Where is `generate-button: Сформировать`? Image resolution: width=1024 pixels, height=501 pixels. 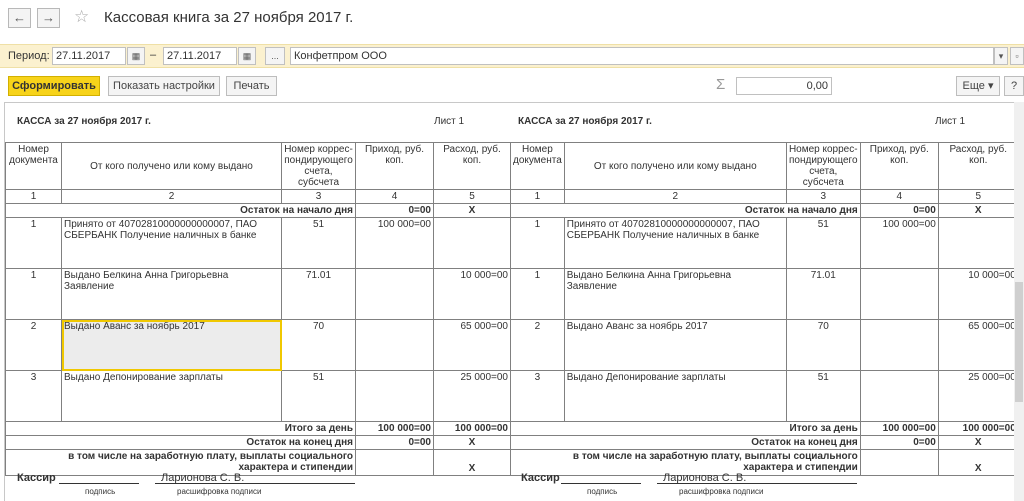
generate-button: Сформировать is located at coordinates (54, 86).